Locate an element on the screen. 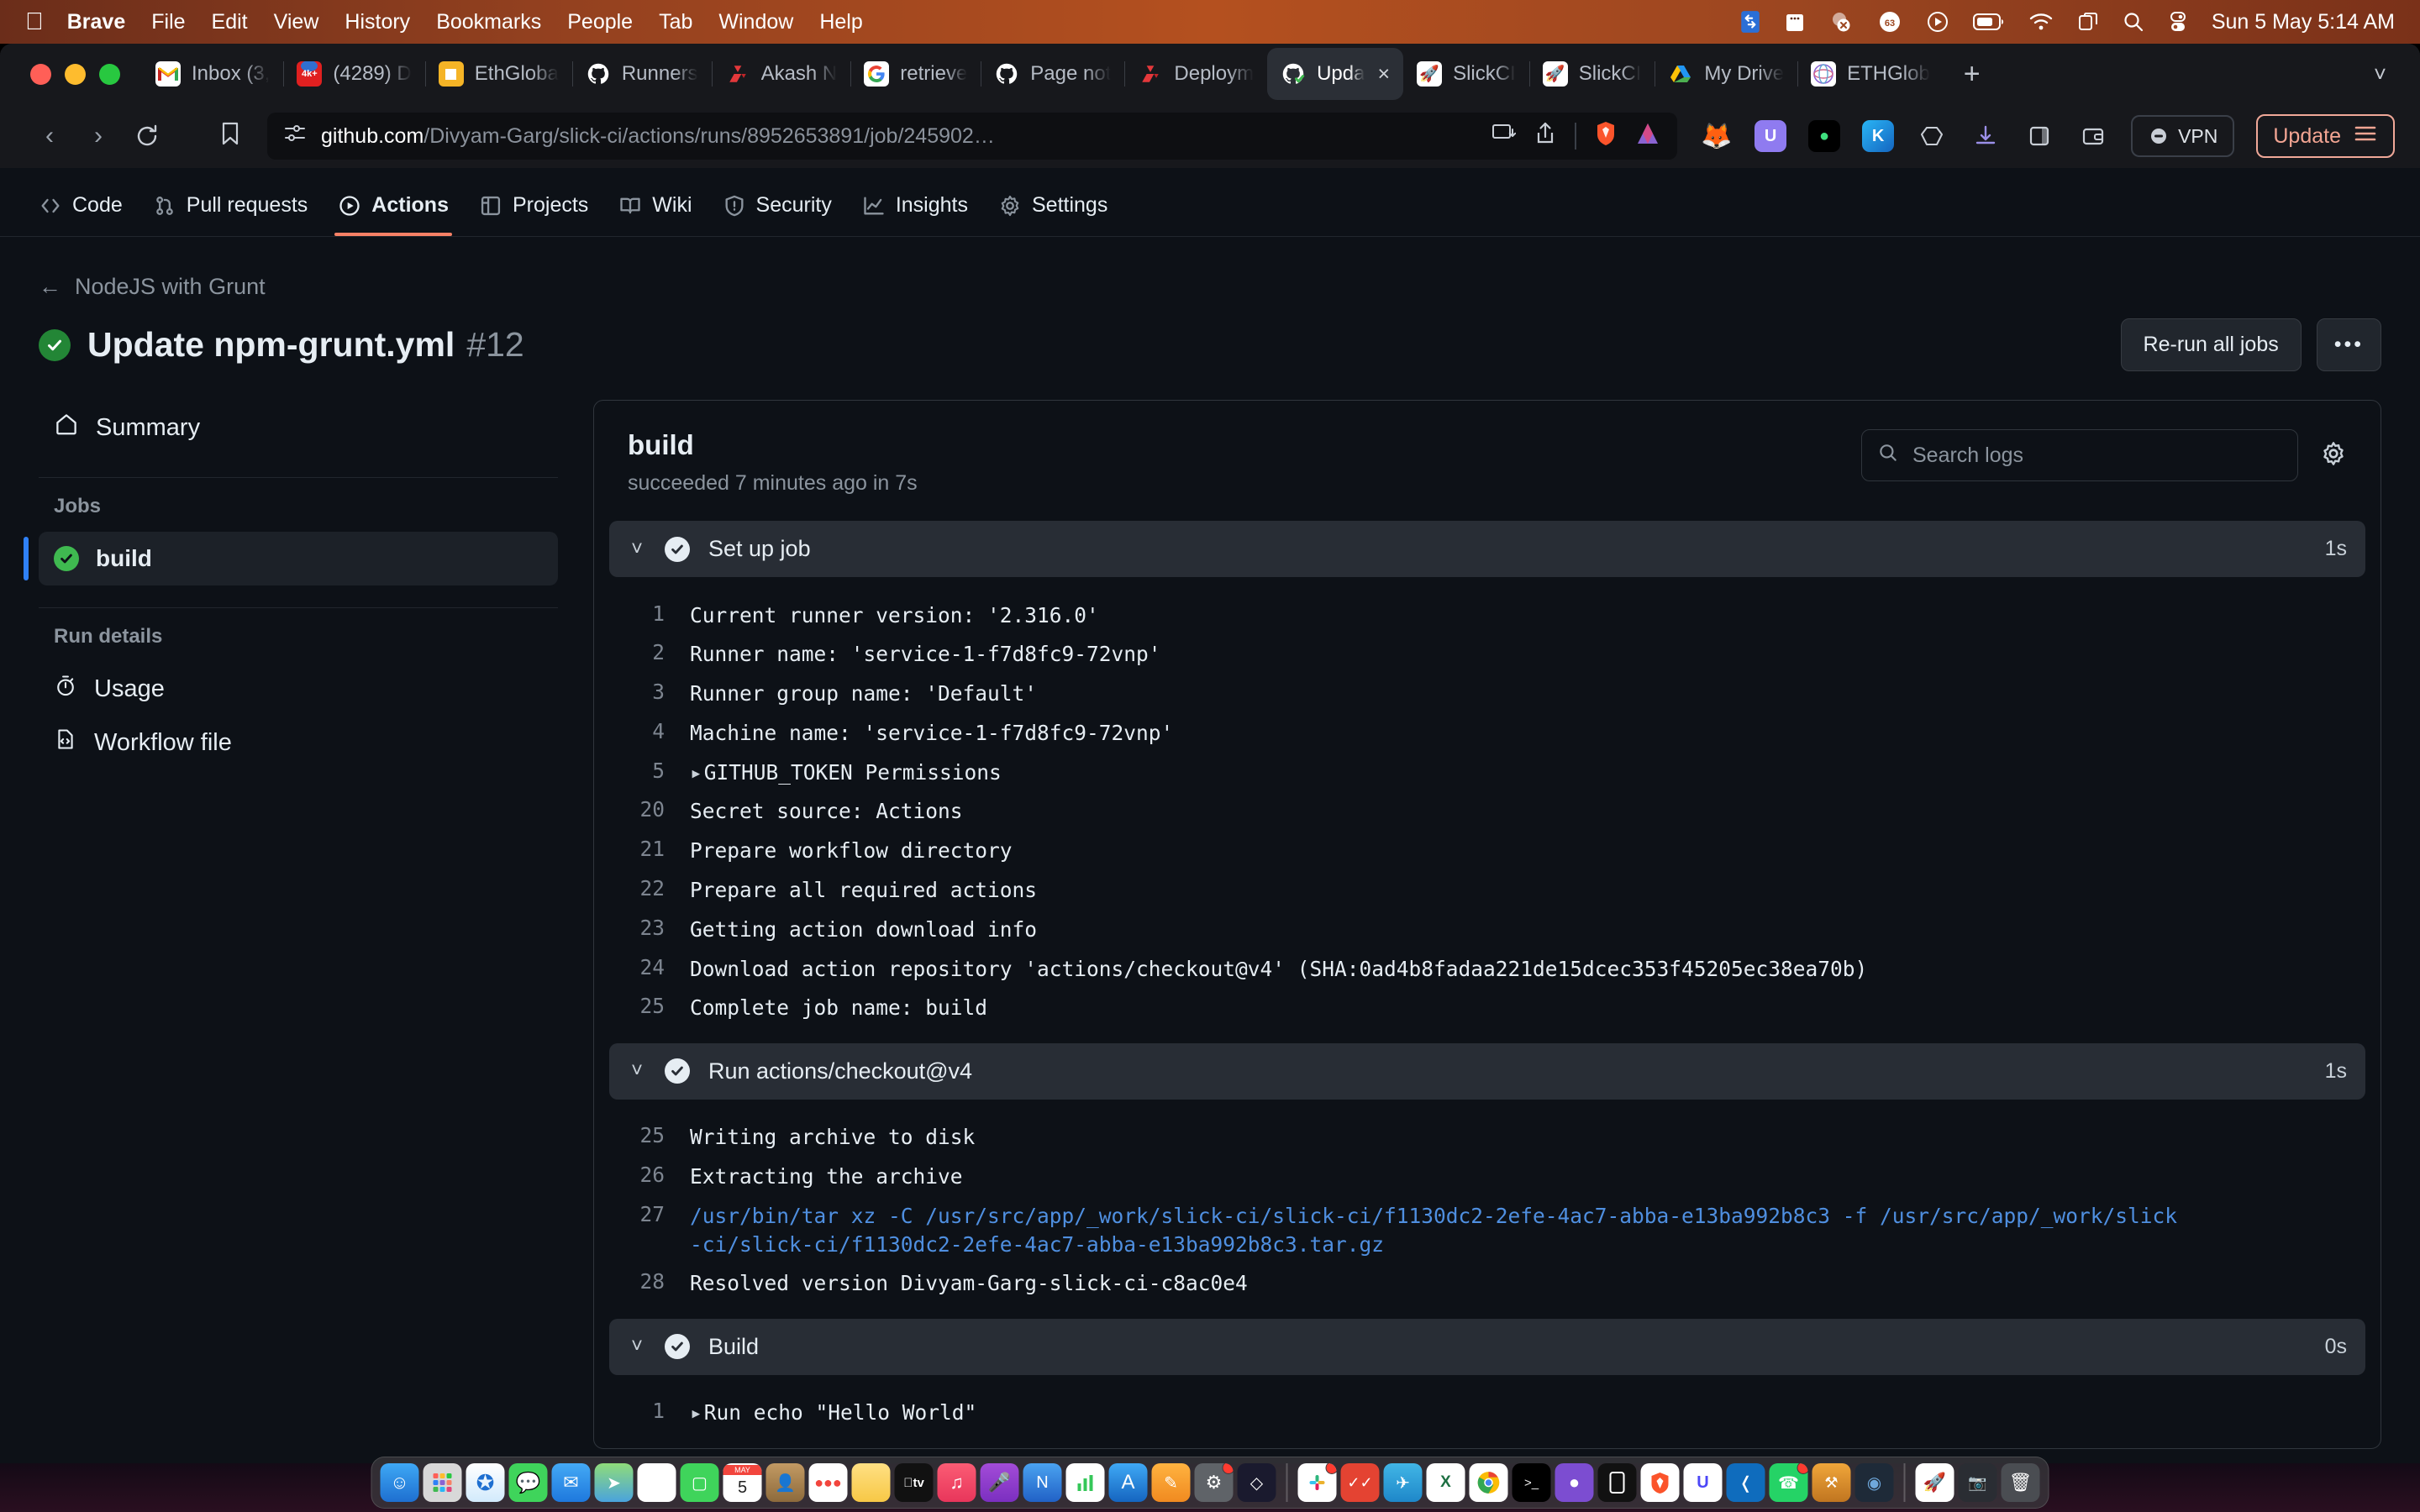 This screenshot has height=1512, width=2420. window-switcher-icon is located at coordinates (2088, 22).